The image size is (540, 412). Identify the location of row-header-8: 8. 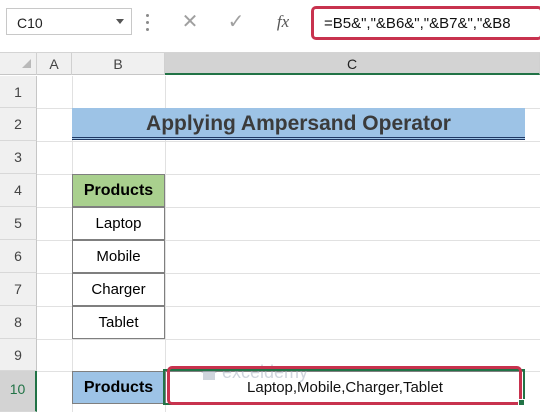
(18, 322).